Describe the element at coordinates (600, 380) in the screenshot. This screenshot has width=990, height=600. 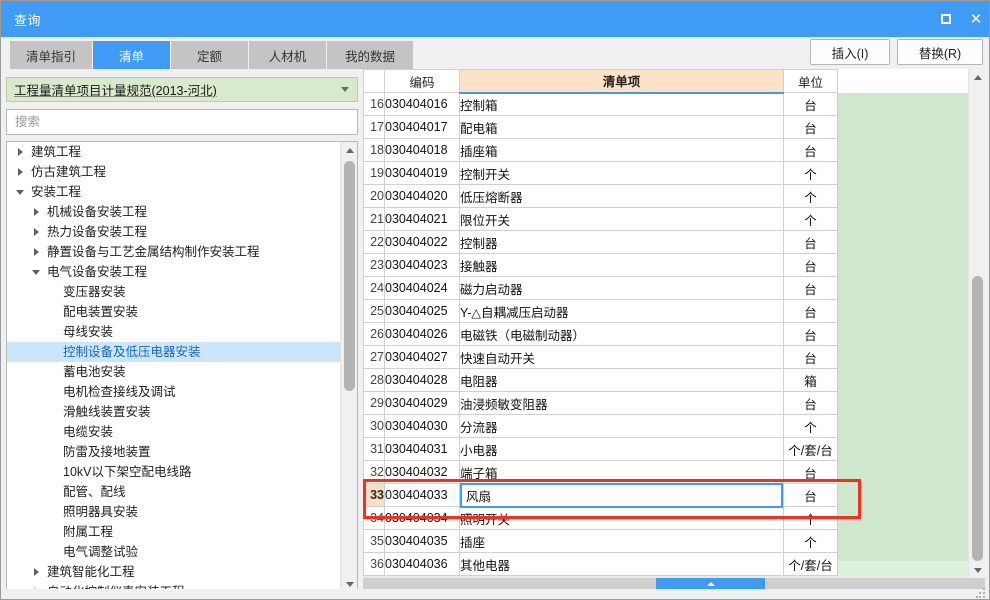
I see `table-row: 28 030404028 电阻器箱` at that location.